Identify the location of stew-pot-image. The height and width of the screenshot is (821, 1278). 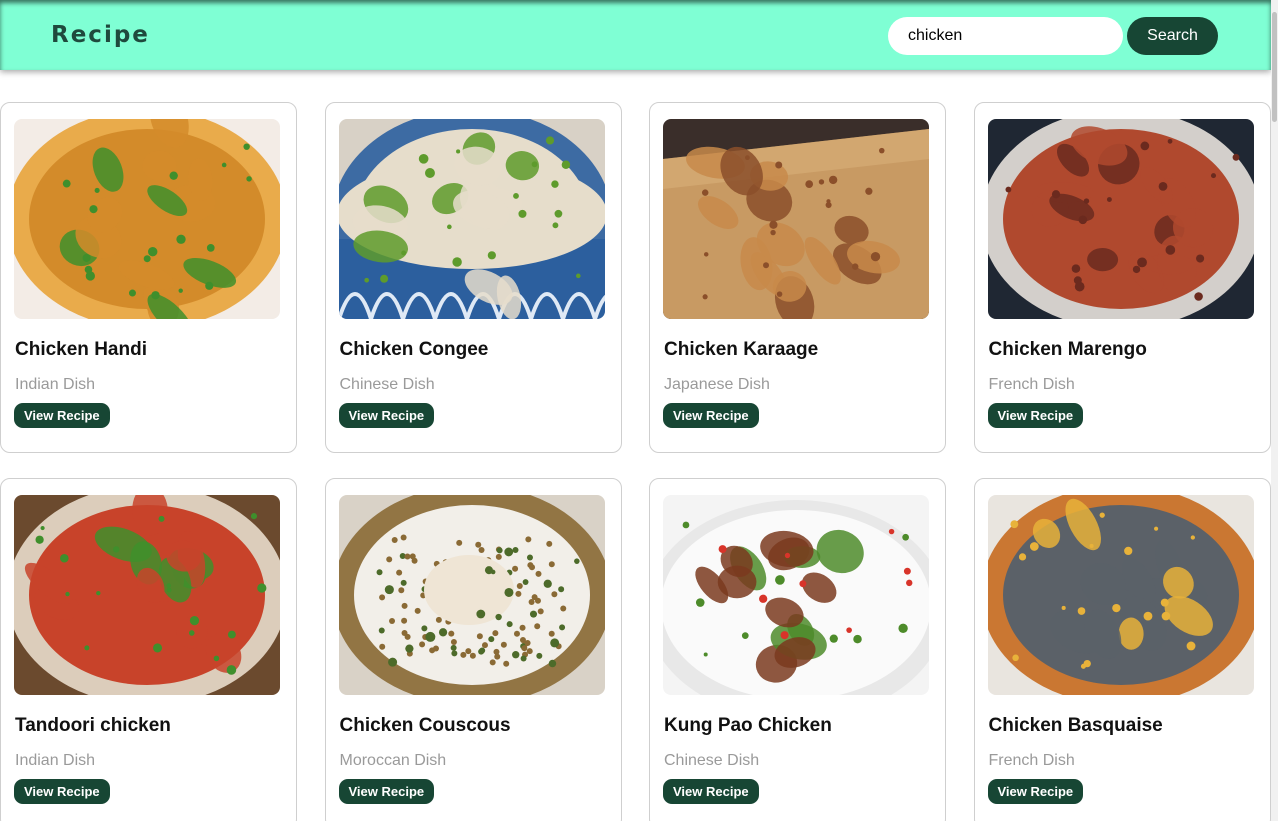
(1120, 219).